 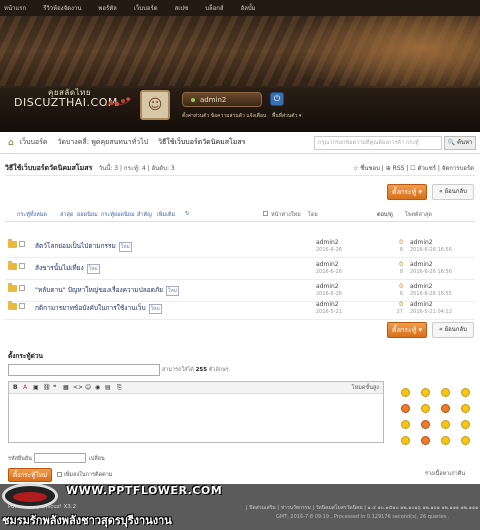 What do you see at coordinates (286, 116) in the screenshot?
I see `user-space-dropdown: พื้นที่ส่วนตัว ▾` at bounding box center [286, 116].